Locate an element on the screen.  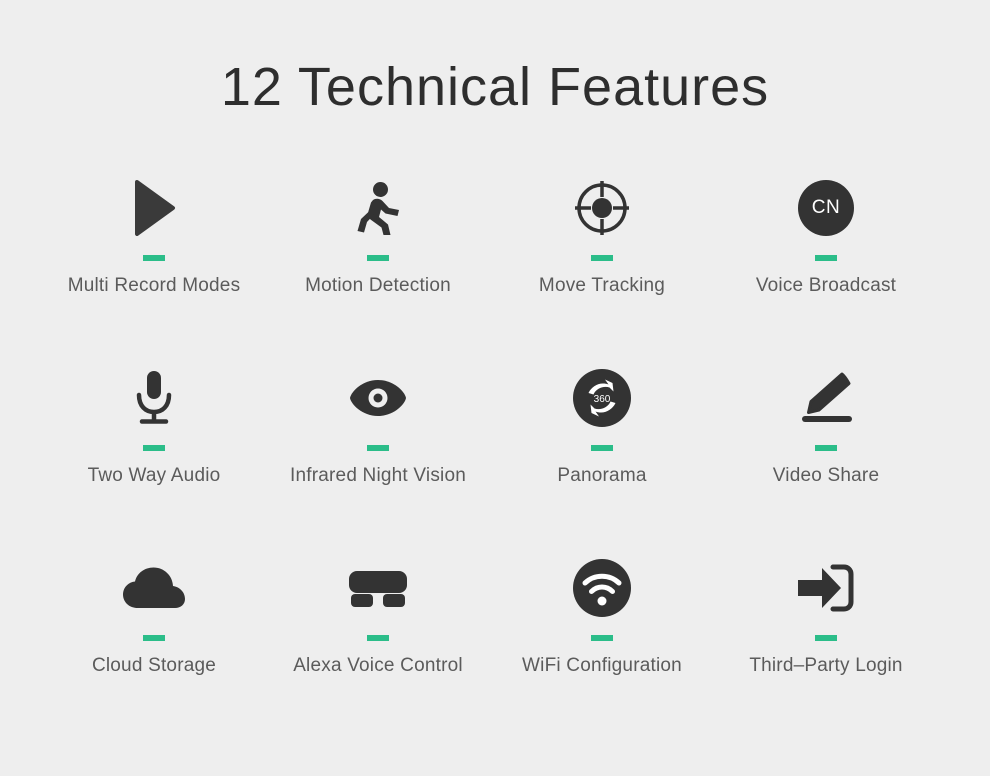
cn-badge-icon: CN is located at coordinates (826, 208).